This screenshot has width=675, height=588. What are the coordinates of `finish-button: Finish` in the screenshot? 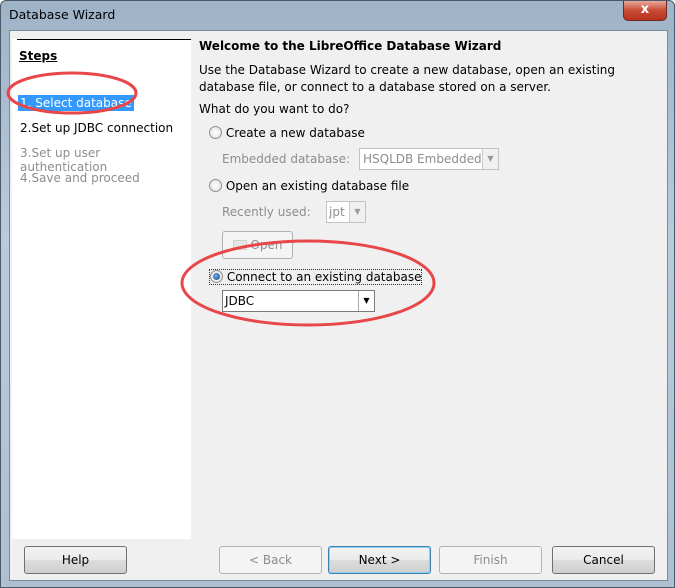 It's located at (490, 560).